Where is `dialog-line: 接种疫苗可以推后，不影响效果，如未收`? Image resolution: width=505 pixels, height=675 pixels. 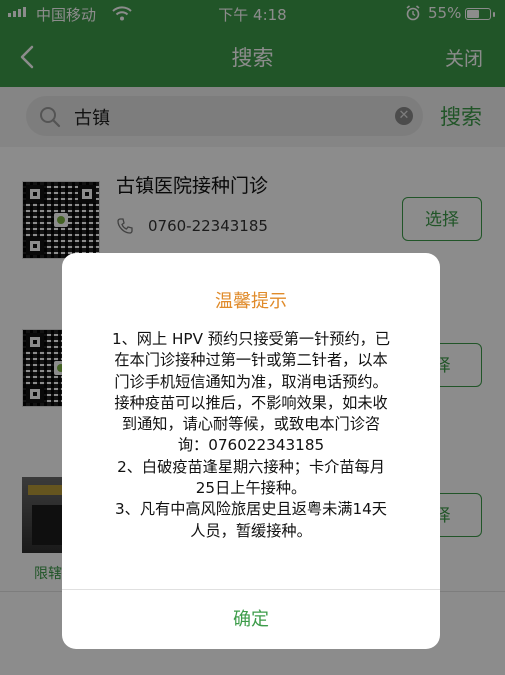 dialog-line: 接种疫苗可以推后，不影响效果，如未收 is located at coordinates (251, 402).